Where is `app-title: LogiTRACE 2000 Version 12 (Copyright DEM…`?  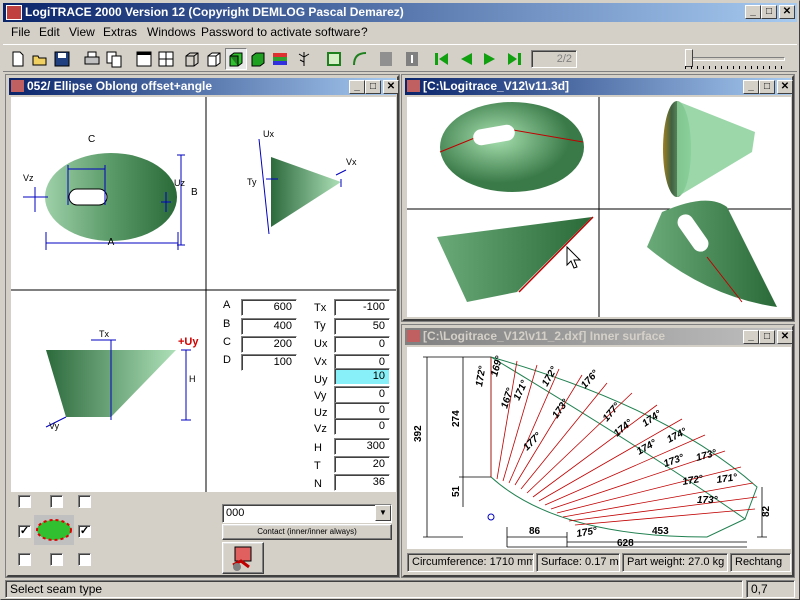 app-title: LogiTRACE 2000 Version 12 (Copyright DEM… is located at coordinates (214, 12).